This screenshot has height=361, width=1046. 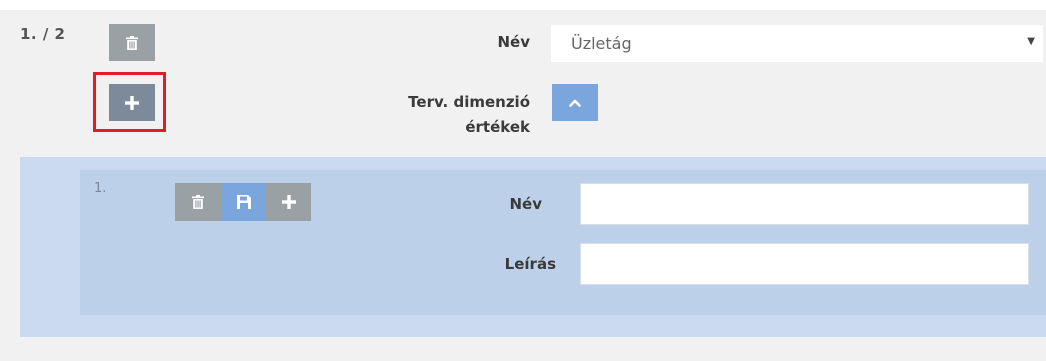 I want to click on nev-select: Üzletág ▼, so click(x=797, y=43).